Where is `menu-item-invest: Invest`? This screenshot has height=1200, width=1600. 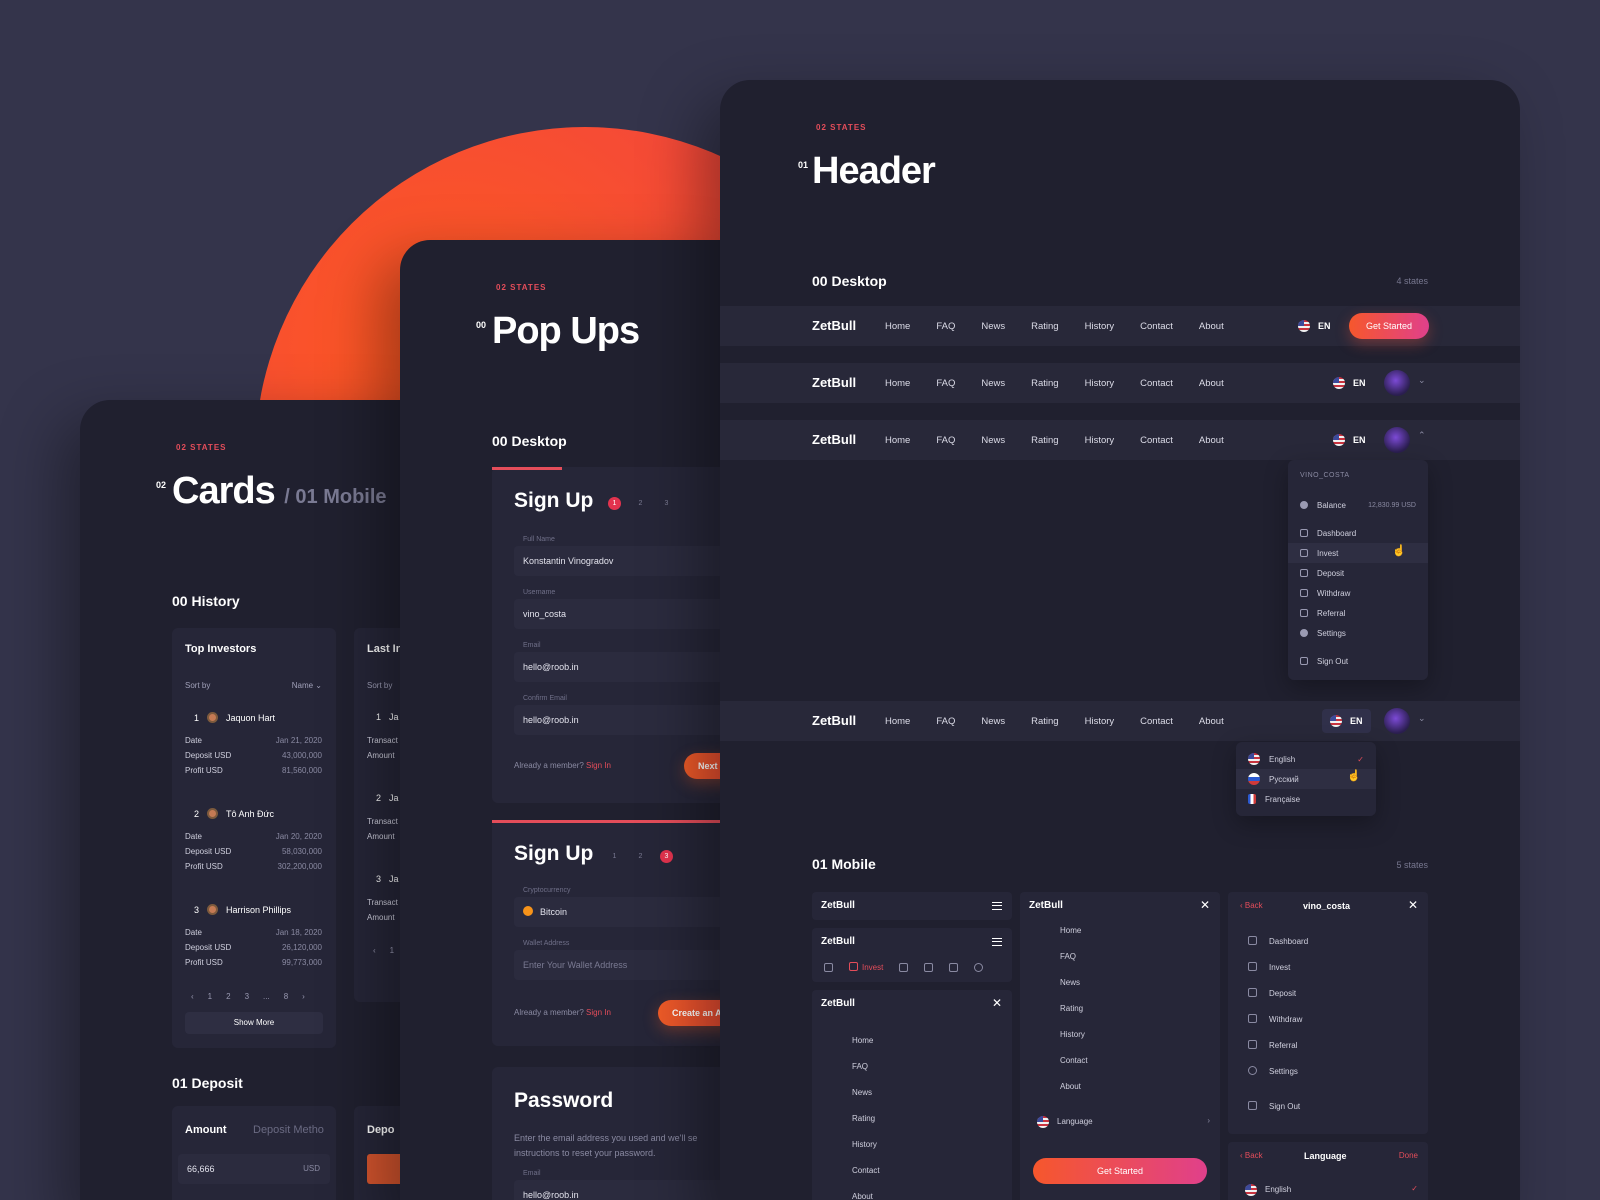 menu-item-invest: Invest is located at coordinates (1358, 553).